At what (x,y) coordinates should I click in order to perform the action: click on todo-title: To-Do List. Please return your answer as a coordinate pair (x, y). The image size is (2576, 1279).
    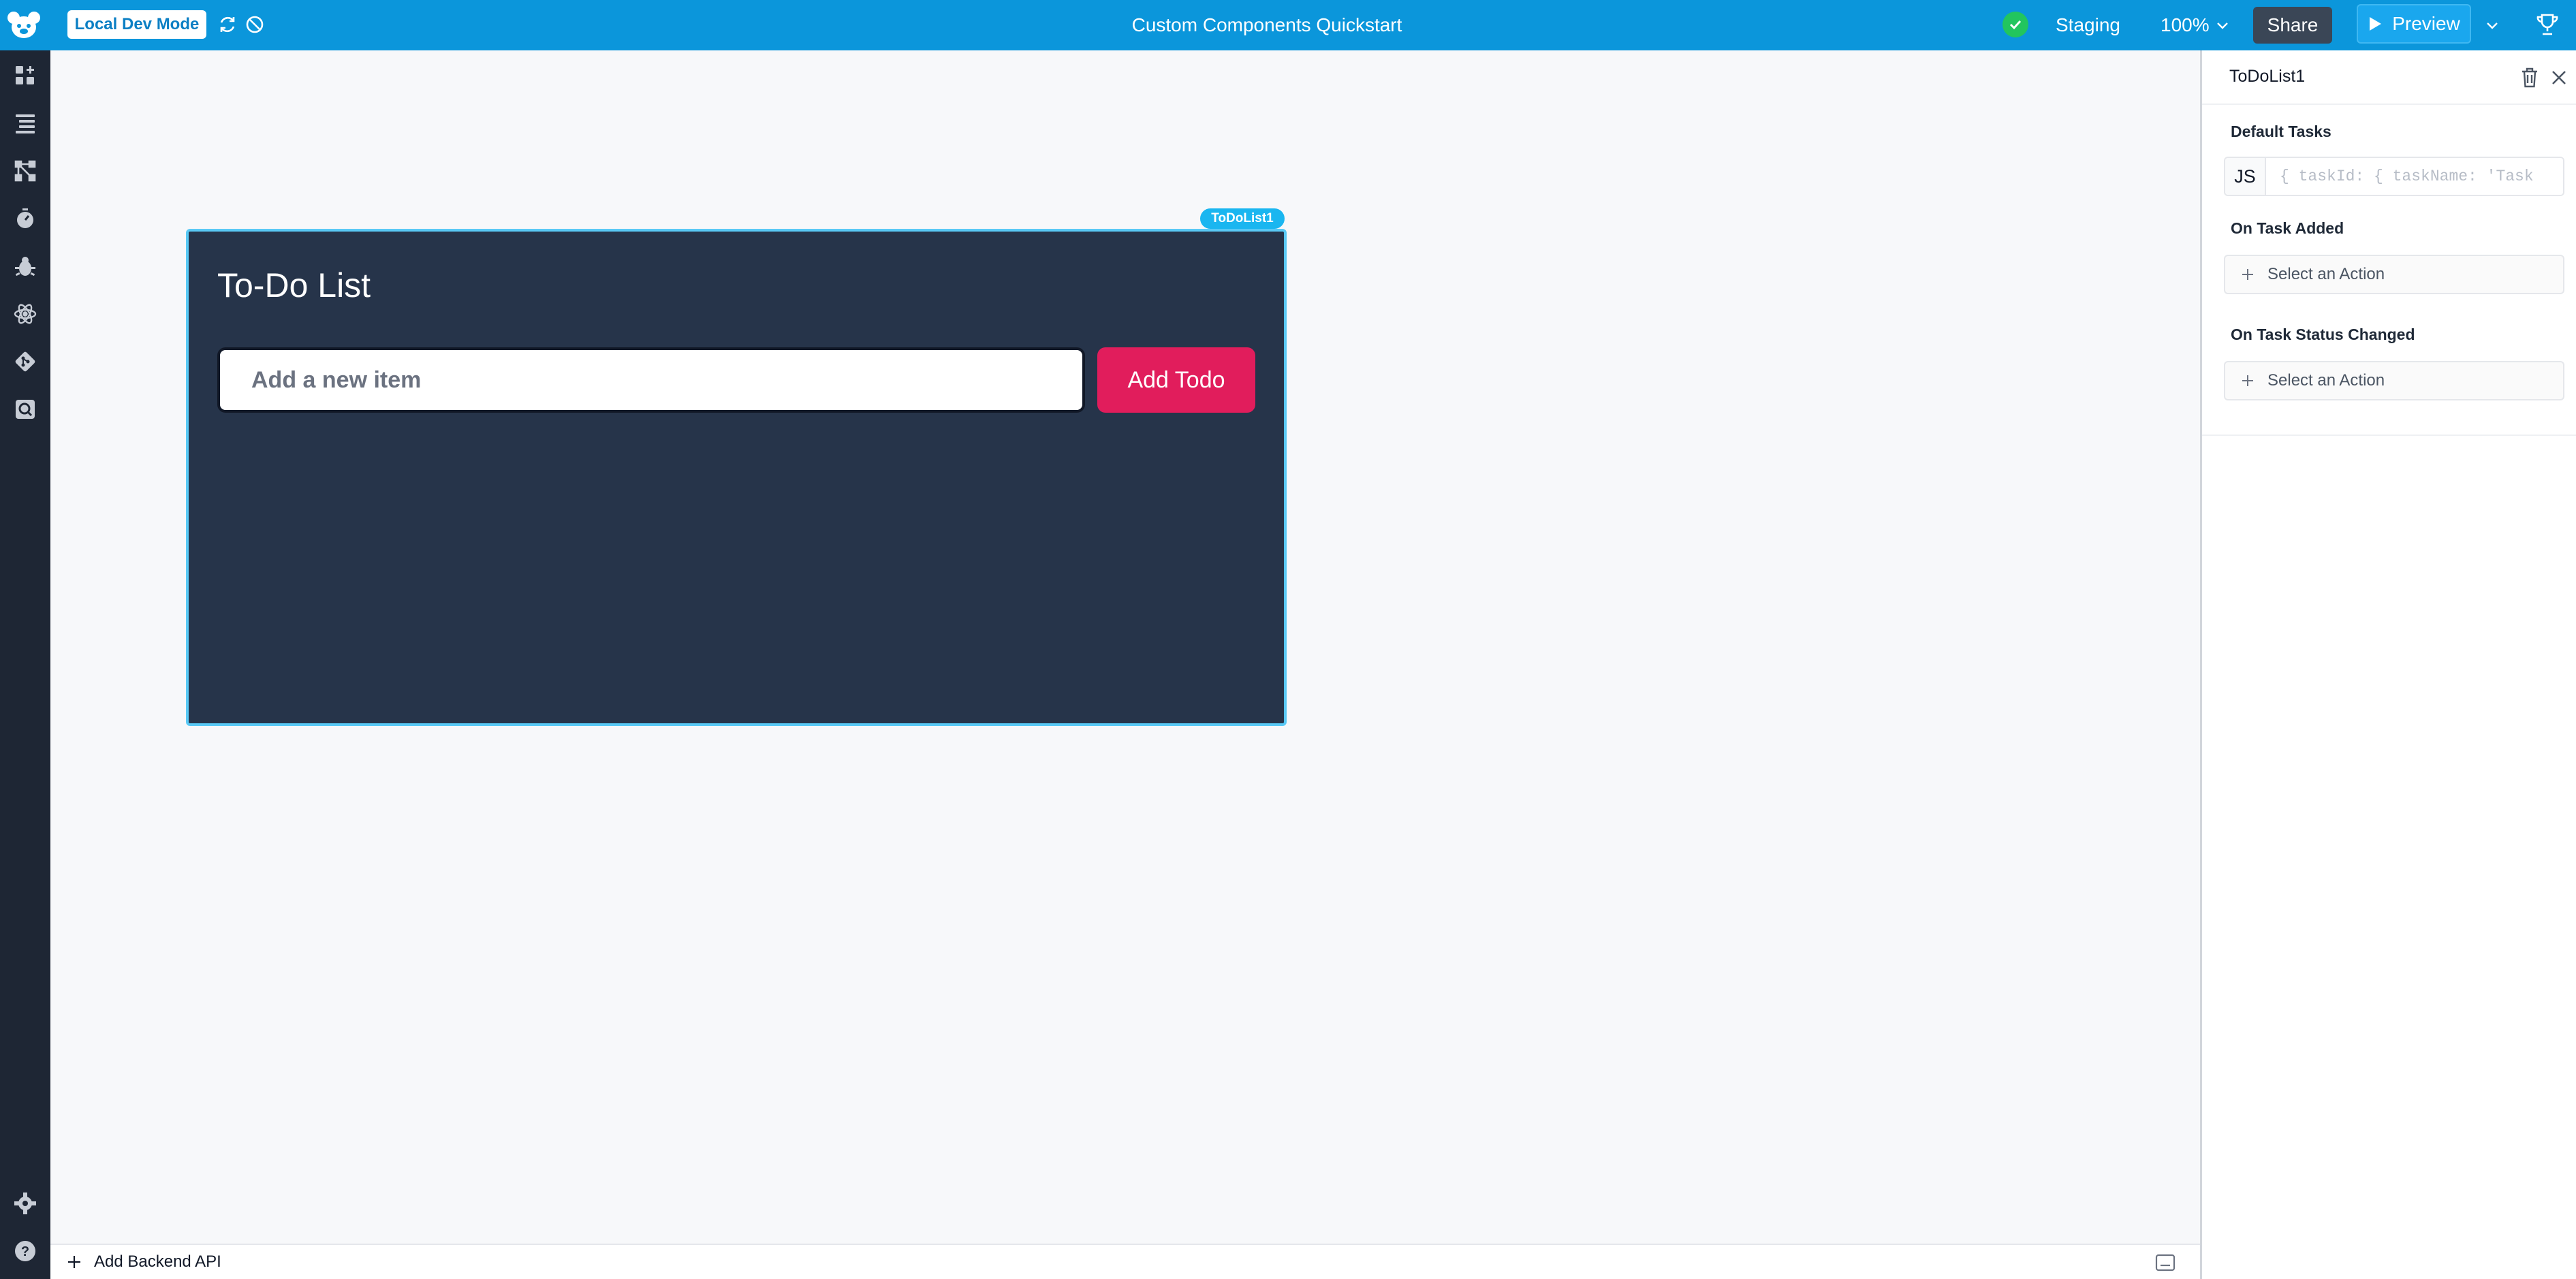
    Looking at the image, I should click on (294, 285).